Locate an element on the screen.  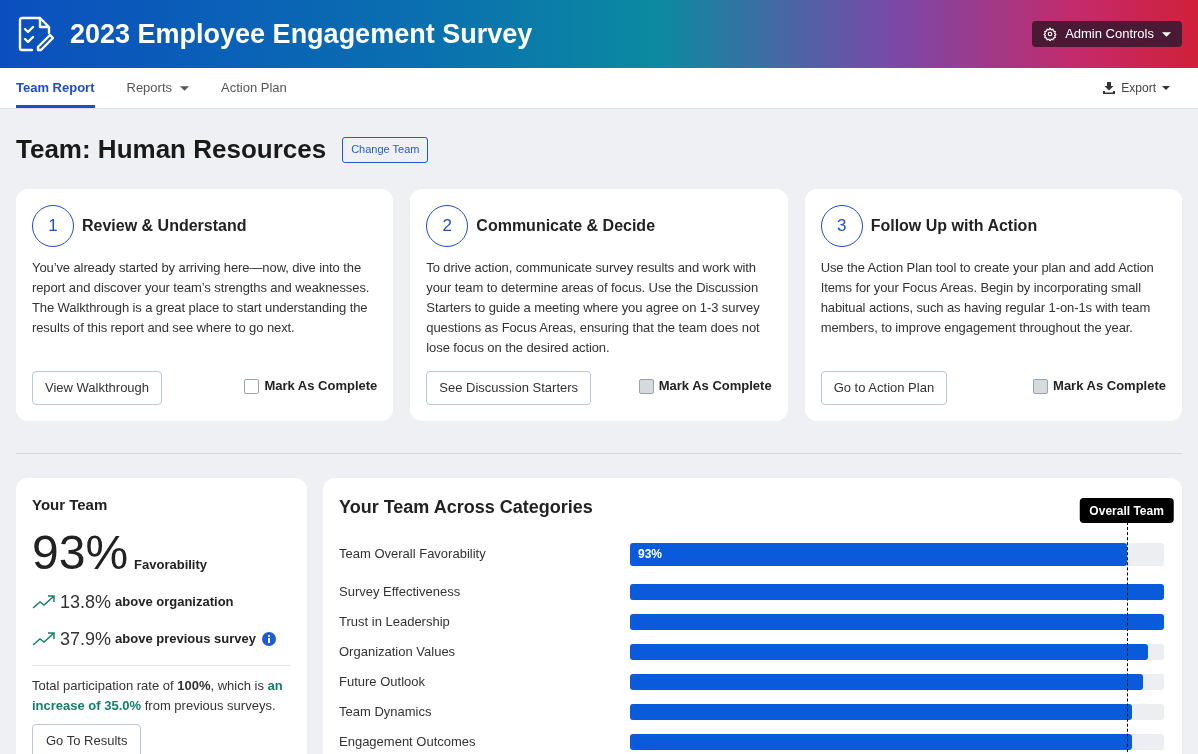
step-button: Go to Action Plan is located at coordinates (884, 388).